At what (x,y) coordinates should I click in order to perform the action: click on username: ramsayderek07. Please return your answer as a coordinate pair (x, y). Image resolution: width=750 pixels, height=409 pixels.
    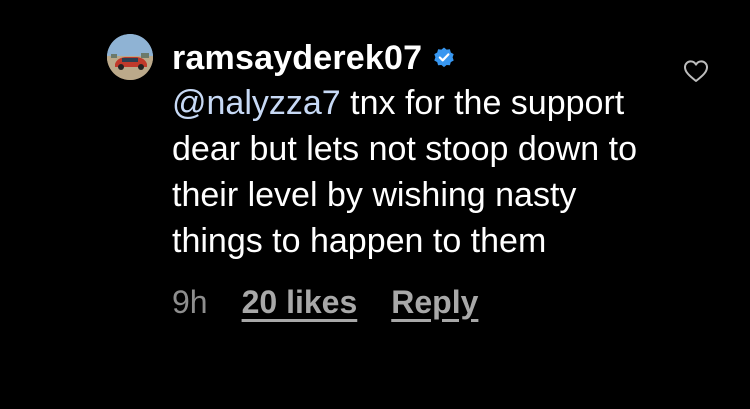
    Looking at the image, I should click on (297, 58).